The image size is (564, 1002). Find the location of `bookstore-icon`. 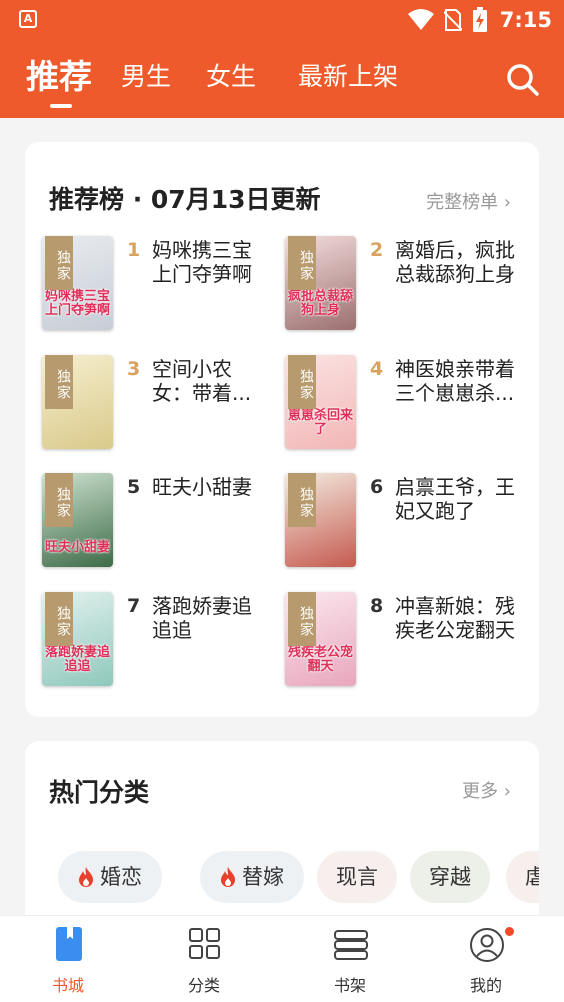

bookstore-icon is located at coordinates (69, 944).